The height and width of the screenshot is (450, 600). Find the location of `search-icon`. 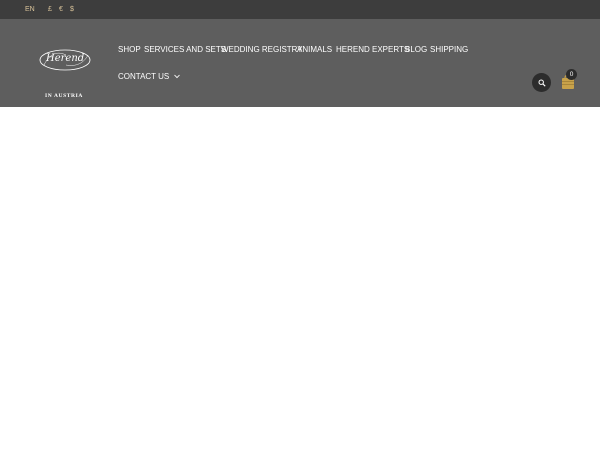

search-icon is located at coordinates (542, 83).